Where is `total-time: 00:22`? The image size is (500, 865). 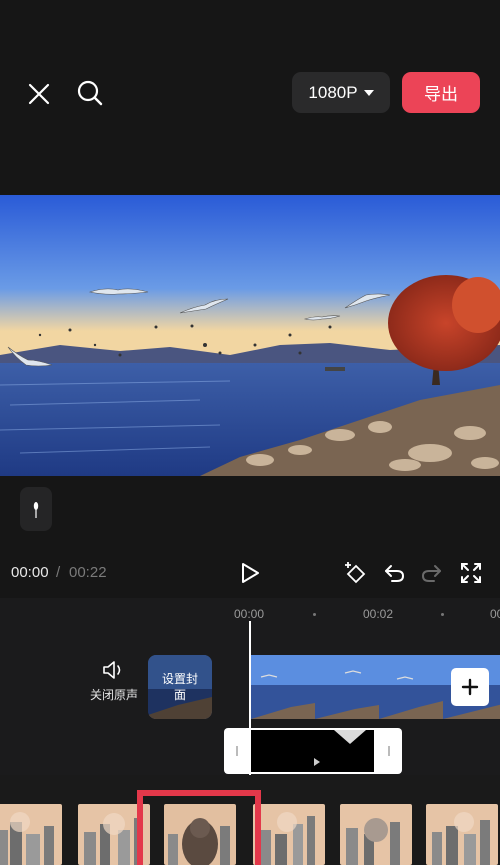 total-time: 00:22 is located at coordinates (88, 572).